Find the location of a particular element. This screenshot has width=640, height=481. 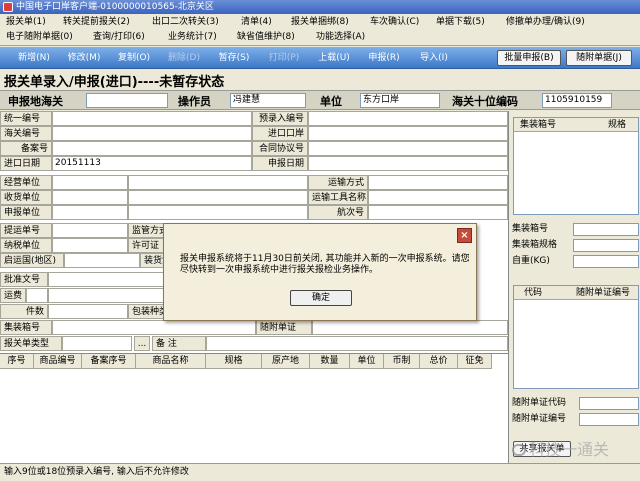

menu-vehicle-confirm: 车次确认(C) is located at coordinates (394, 22).